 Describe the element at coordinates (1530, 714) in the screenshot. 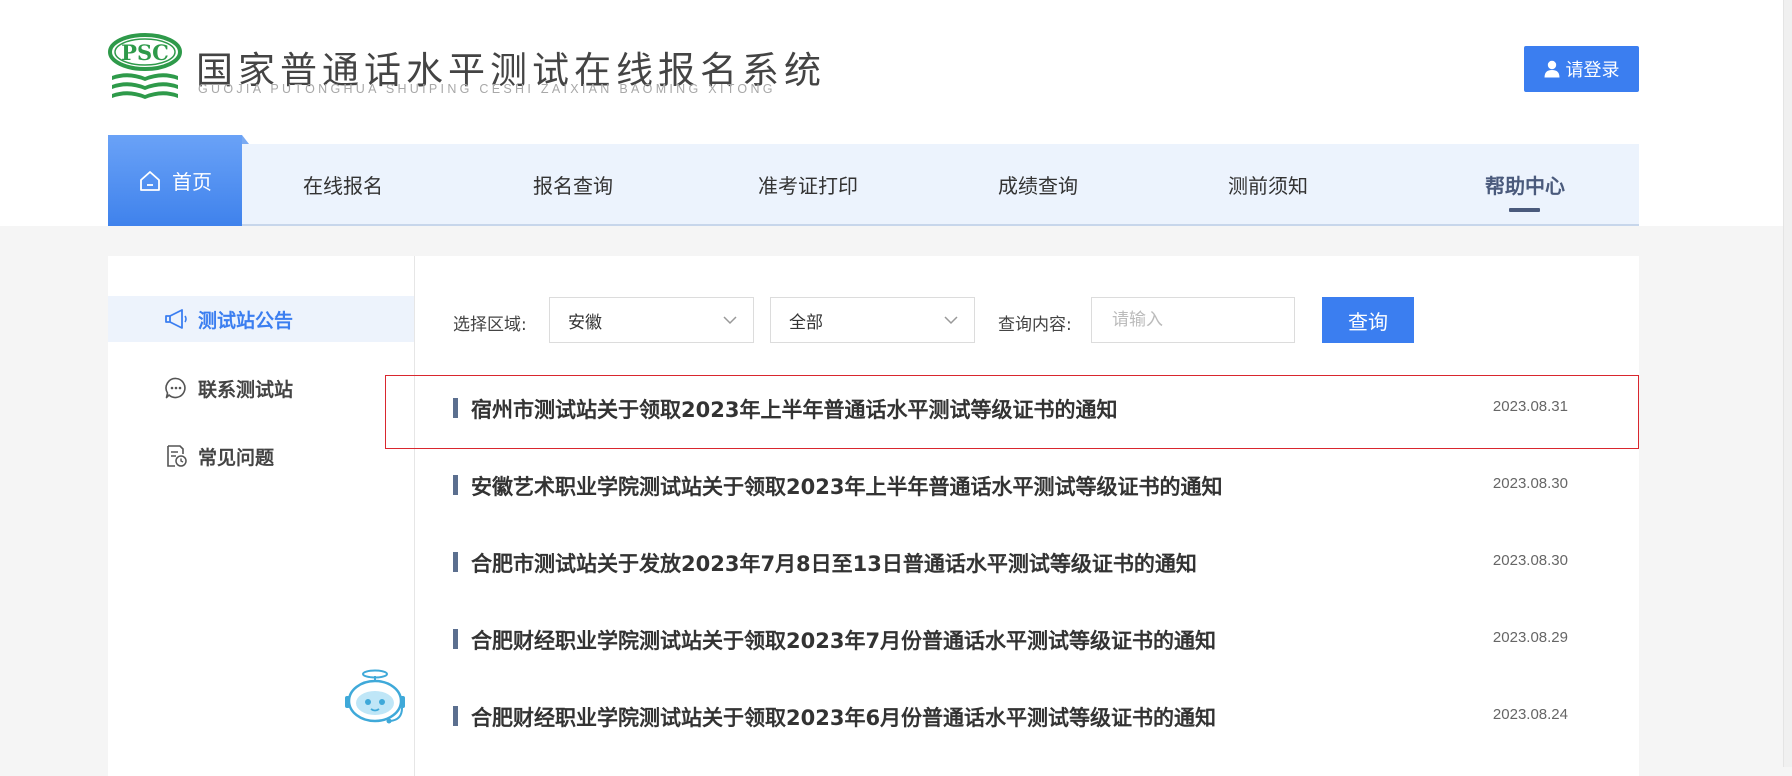

I see `notice-date: 2023.08.24` at that location.